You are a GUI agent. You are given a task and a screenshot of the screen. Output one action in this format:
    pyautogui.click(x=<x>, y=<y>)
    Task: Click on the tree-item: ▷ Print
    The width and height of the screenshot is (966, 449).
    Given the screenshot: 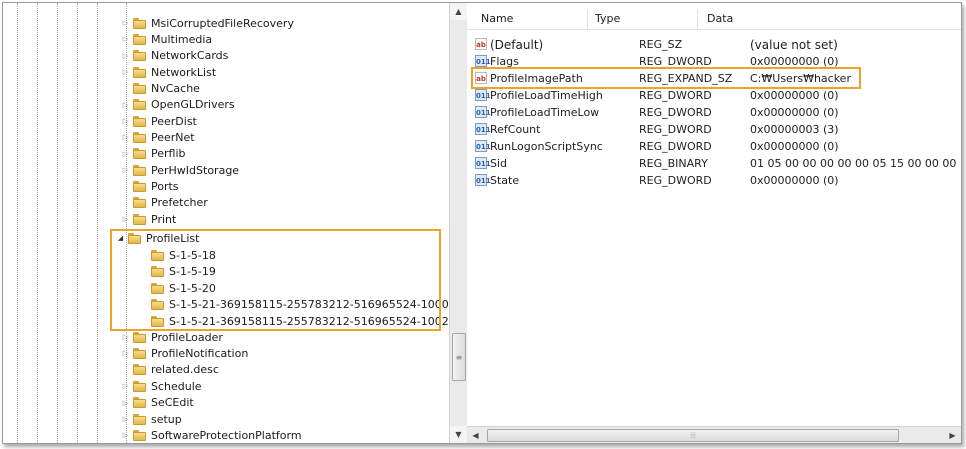 What is the action you would take?
    pyautogui.click(x=149, y=219)
    